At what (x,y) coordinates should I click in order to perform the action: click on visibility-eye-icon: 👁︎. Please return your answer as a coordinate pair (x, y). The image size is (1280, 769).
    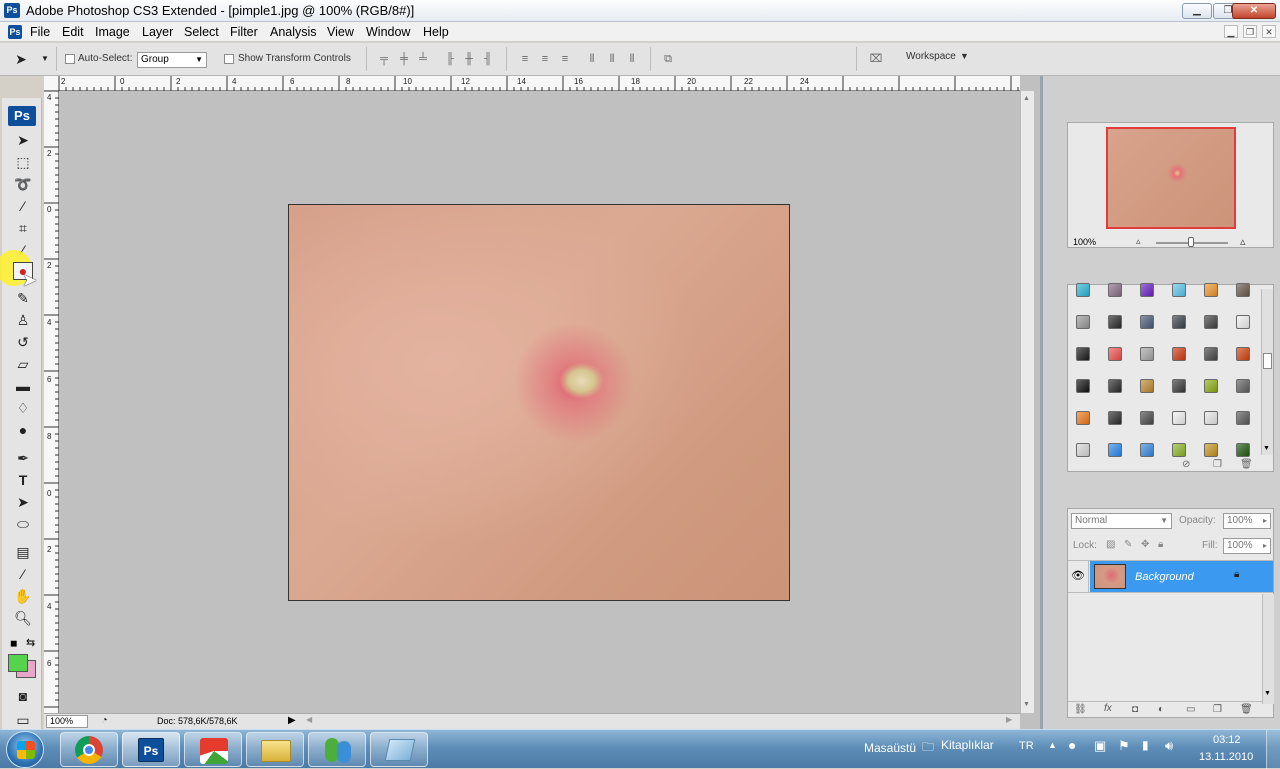
    Looking at the image, I should click on (1078, 576).